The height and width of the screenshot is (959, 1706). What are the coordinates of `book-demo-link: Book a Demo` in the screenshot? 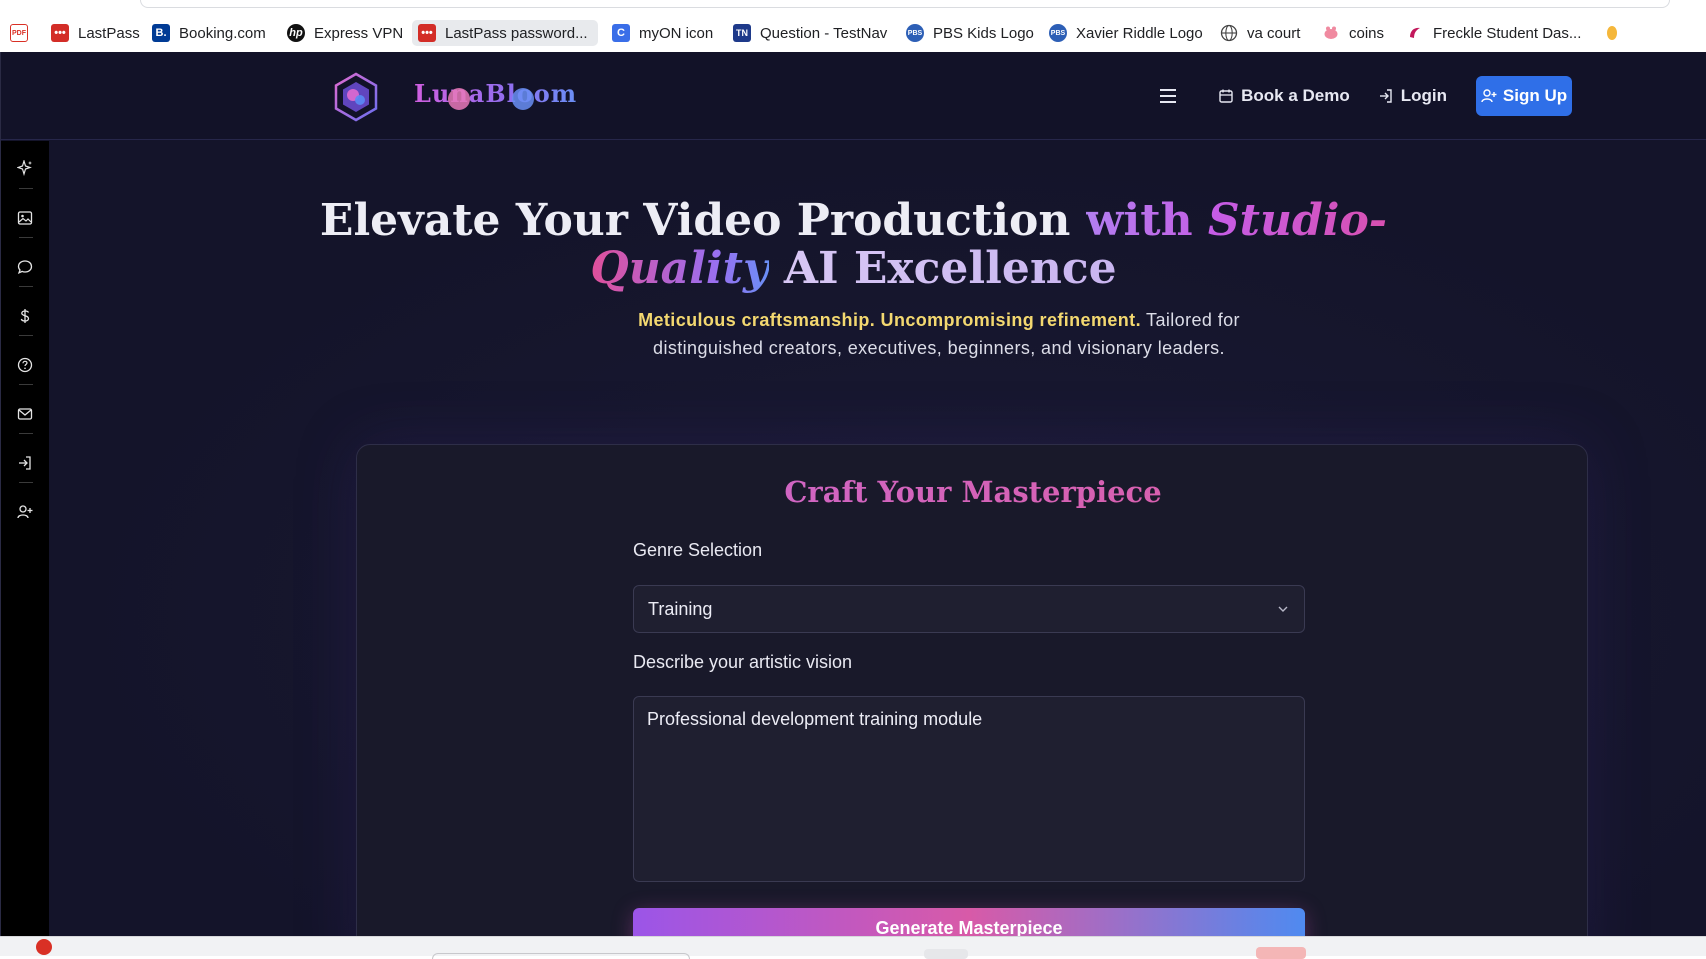 It's located at (1284, 96).